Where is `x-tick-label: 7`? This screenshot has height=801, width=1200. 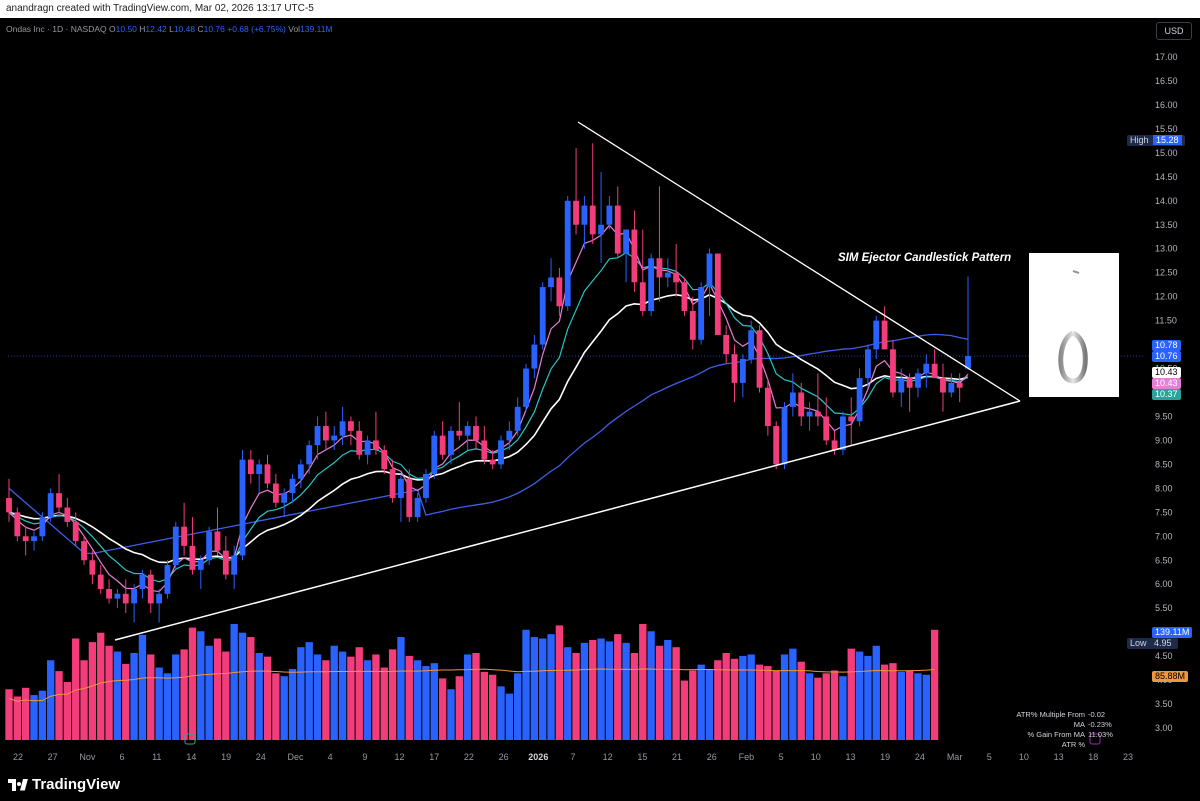
x-tick-label: 7 is located at coordinates (572, 757).